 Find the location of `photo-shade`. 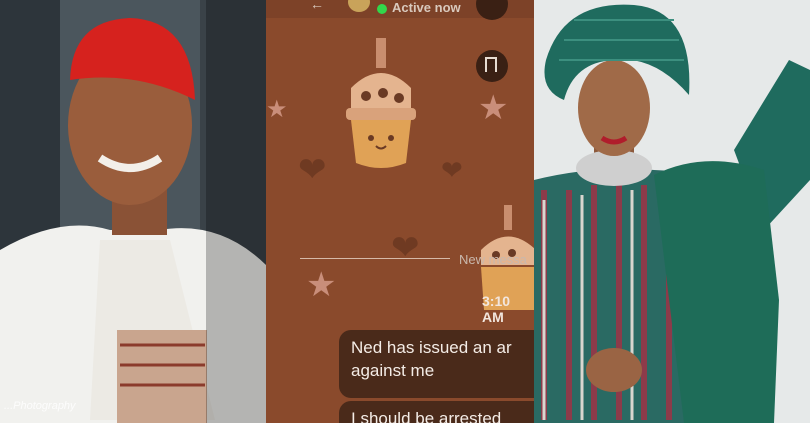

photo-shade is located at coordinates (236, 211).